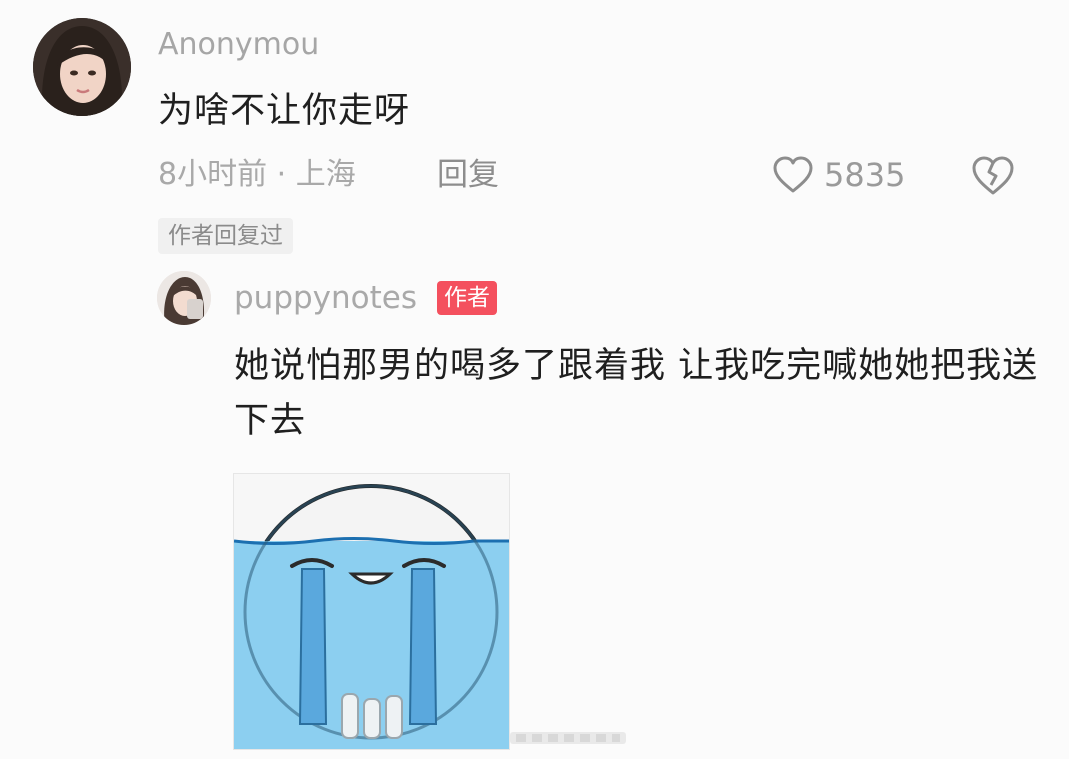 Image resolution: width=1069 pixels, height=759 pixels. Describe the element at coordinates (865, 175) in the screenshot. I see `like-count: 5835` at that location.